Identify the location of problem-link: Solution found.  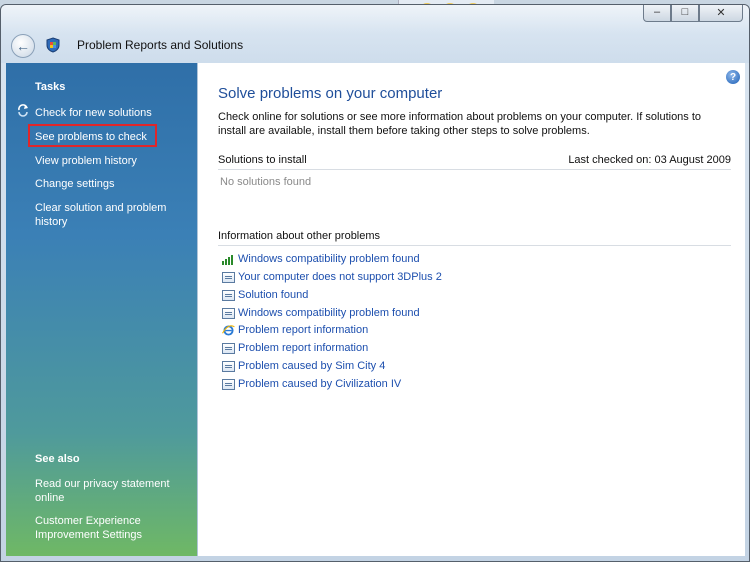
(265, 295).